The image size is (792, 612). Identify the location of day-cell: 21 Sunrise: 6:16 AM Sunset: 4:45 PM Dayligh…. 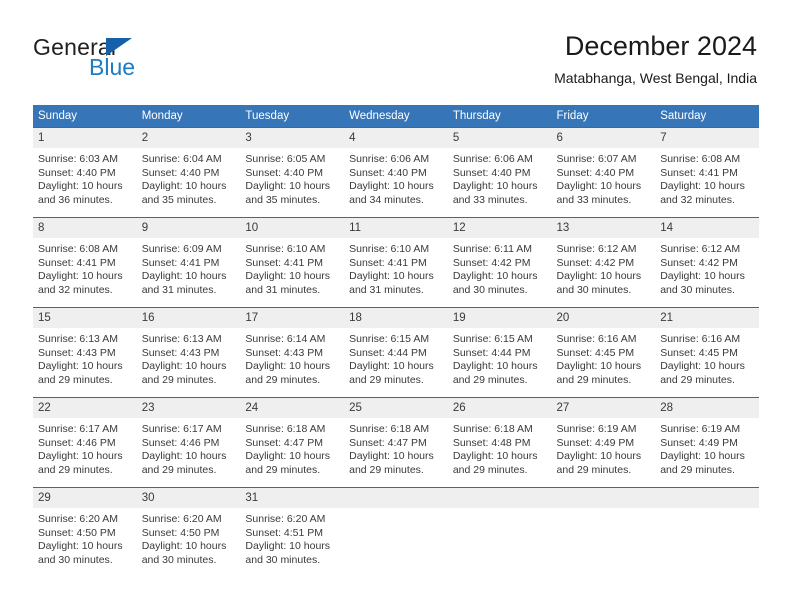
(707, 346).